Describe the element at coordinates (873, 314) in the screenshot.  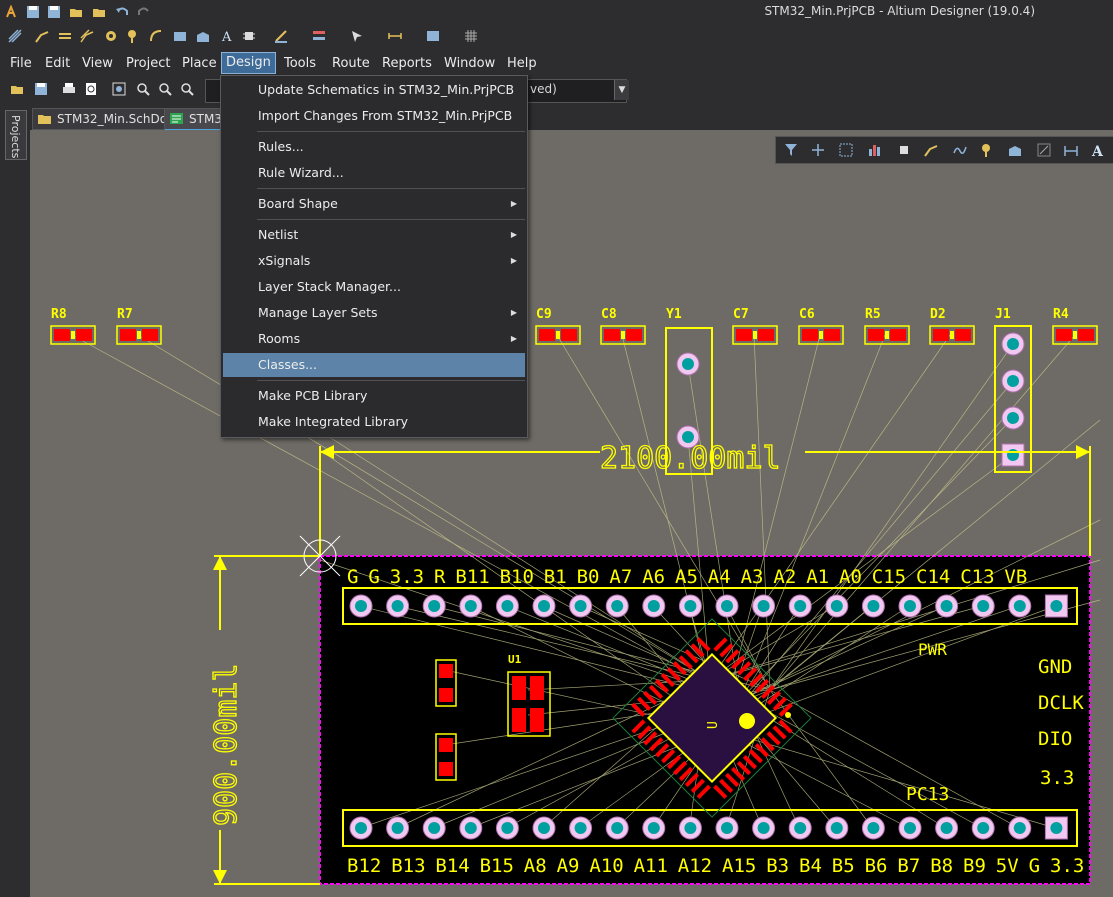
I see `component-designator: R5` at that location.